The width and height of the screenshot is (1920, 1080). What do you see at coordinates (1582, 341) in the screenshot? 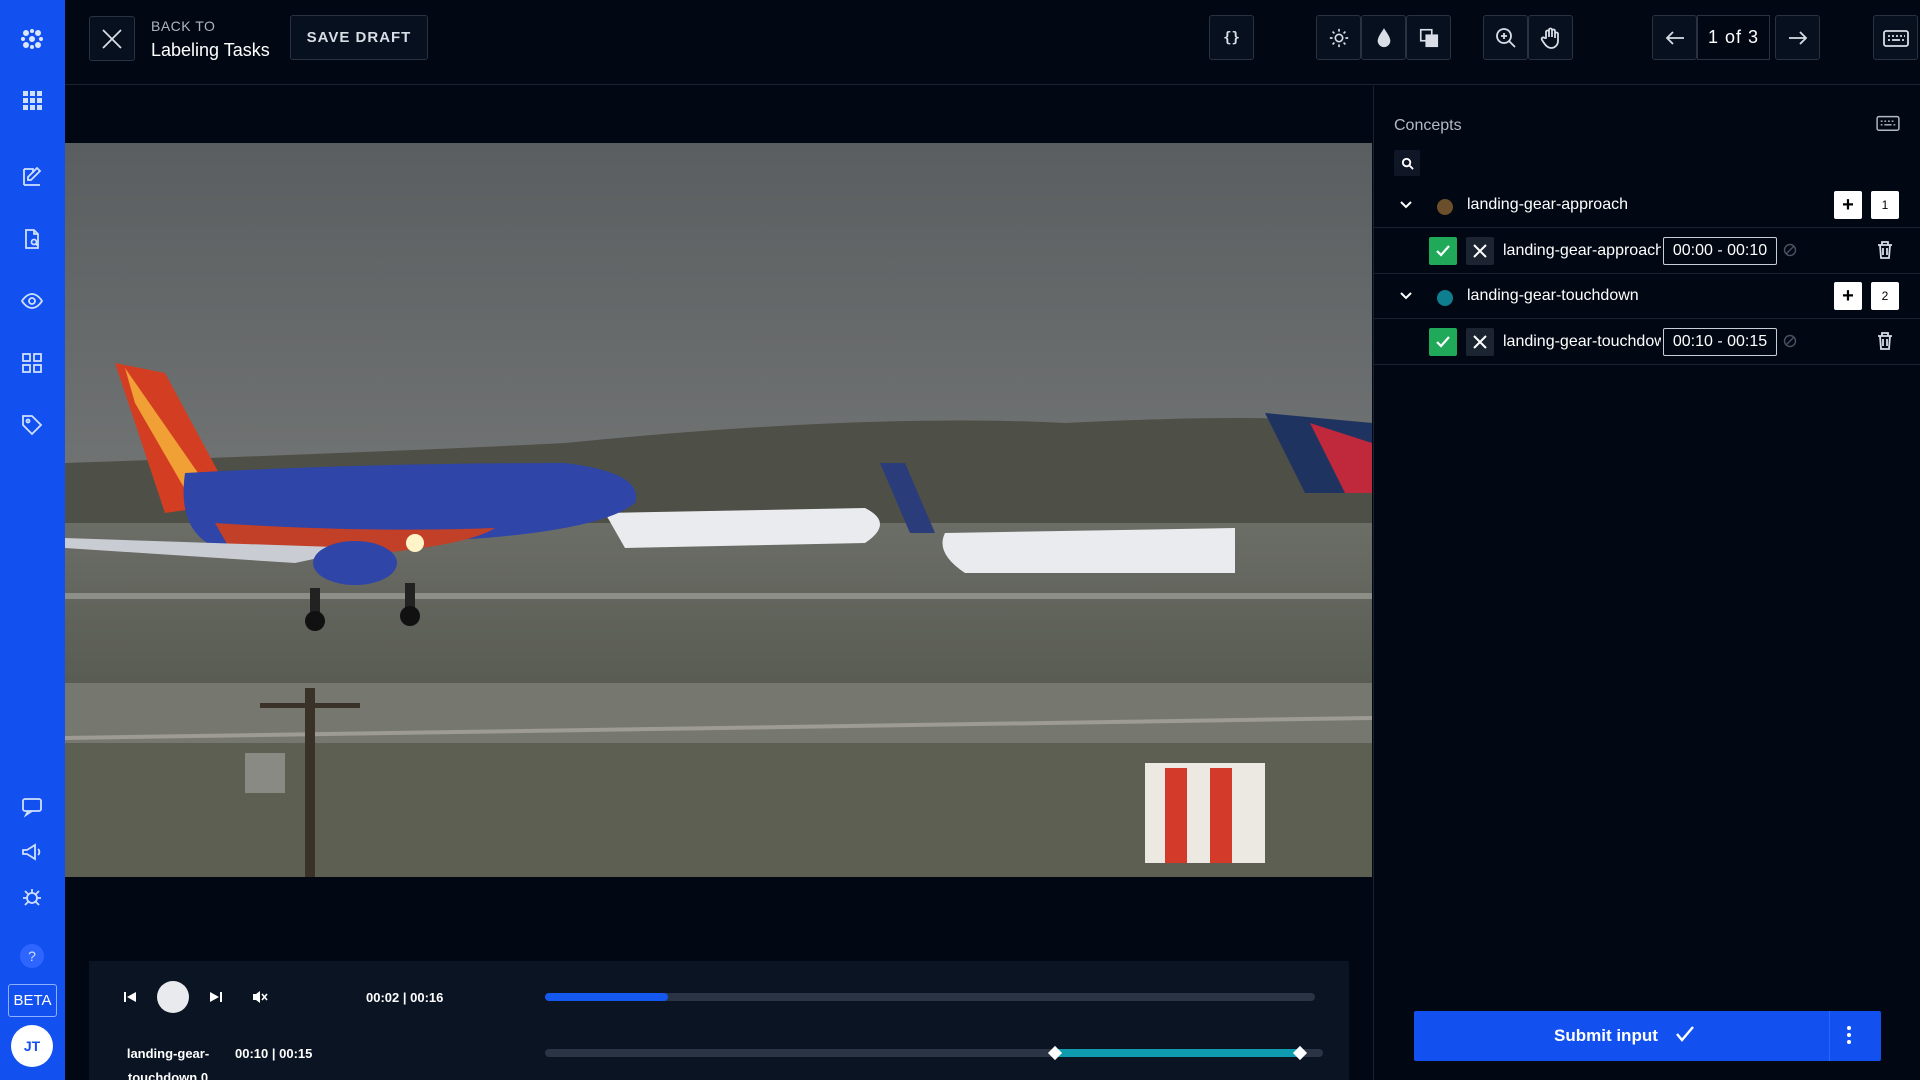
I see `annotation-name: landing-gear-touchdown` at bounding box center [1582, 341].